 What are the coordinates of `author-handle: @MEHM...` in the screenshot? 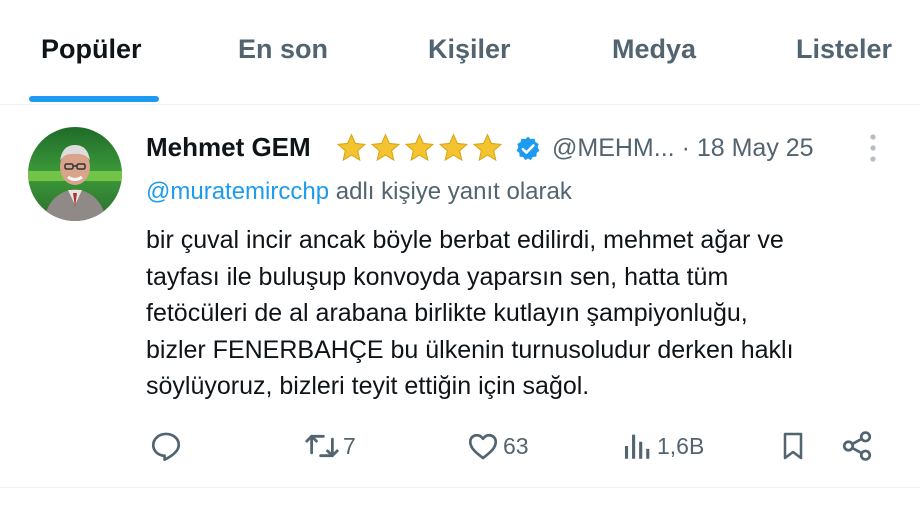 It's located at (613, 148).